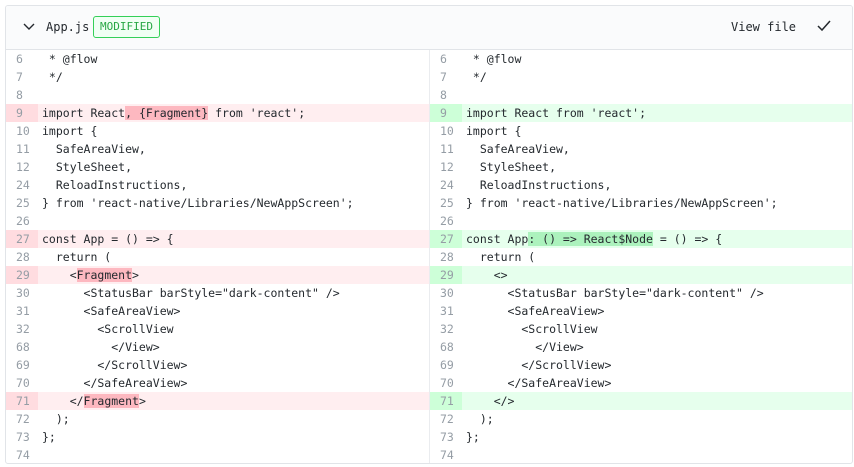  Describe the element at coordinates (532, 329) in the screenshot. I see `code-segment: <ScrollView` at that location.